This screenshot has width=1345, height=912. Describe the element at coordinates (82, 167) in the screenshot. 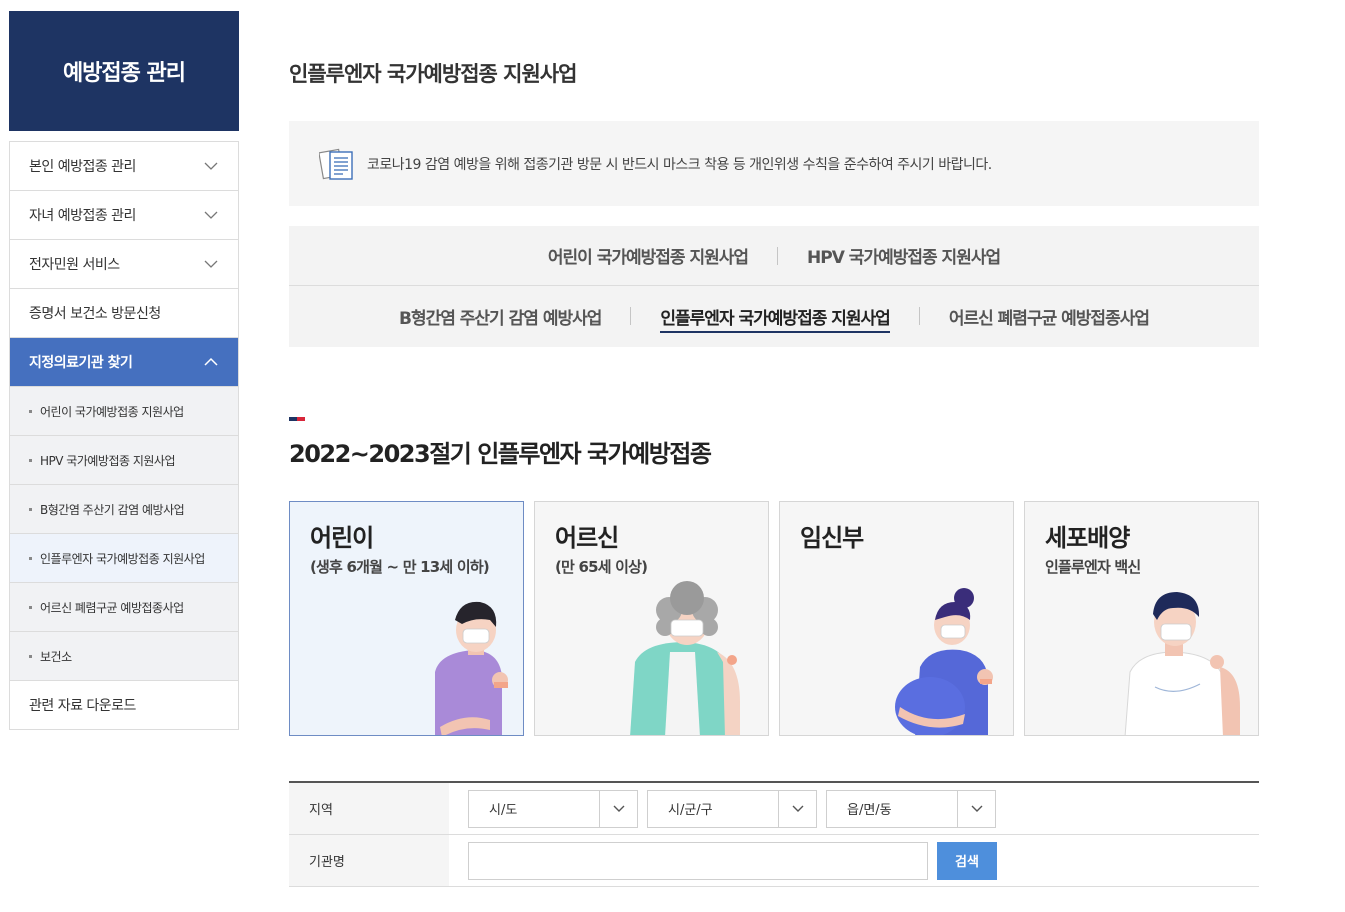

I see `sidebar-item-label: 본인 예방접종 관리` at that location.